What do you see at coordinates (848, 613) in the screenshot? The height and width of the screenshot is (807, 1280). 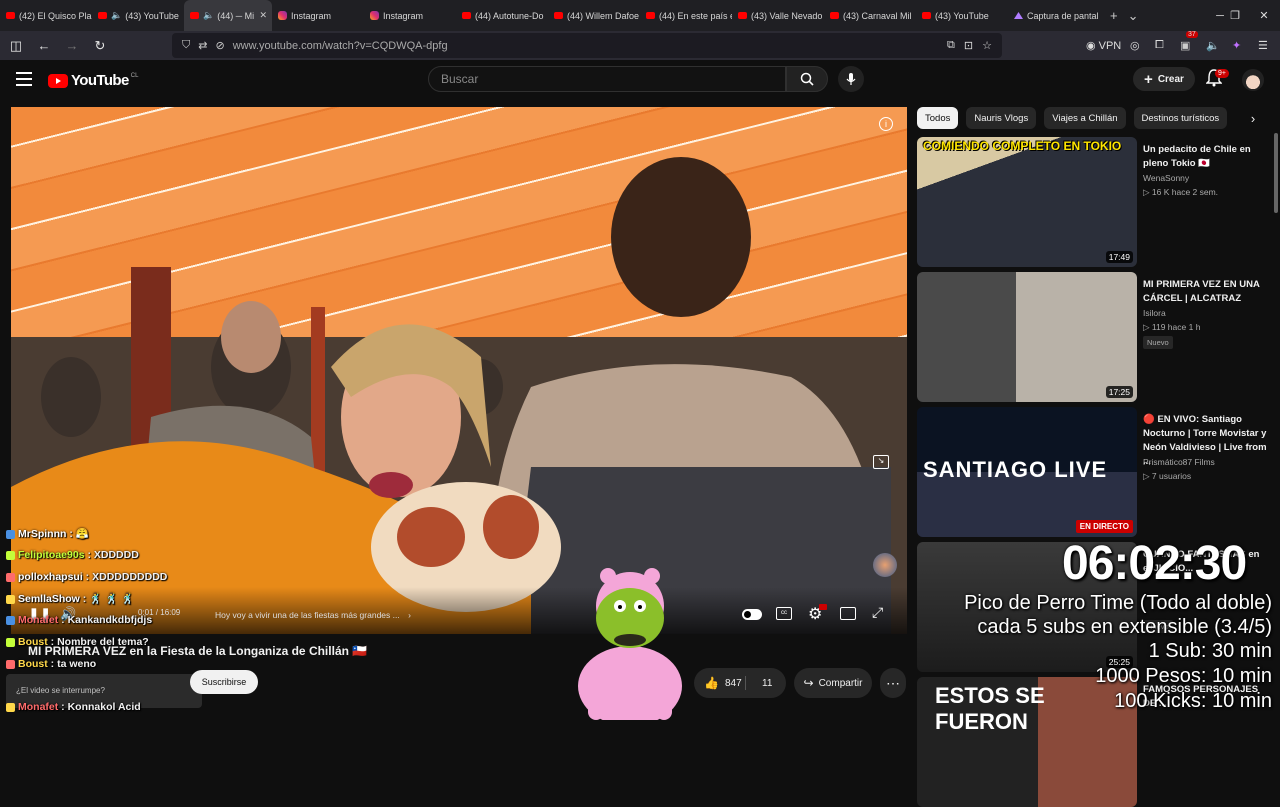 I see `theater-mode-icon` at bounding box center [848, 613].